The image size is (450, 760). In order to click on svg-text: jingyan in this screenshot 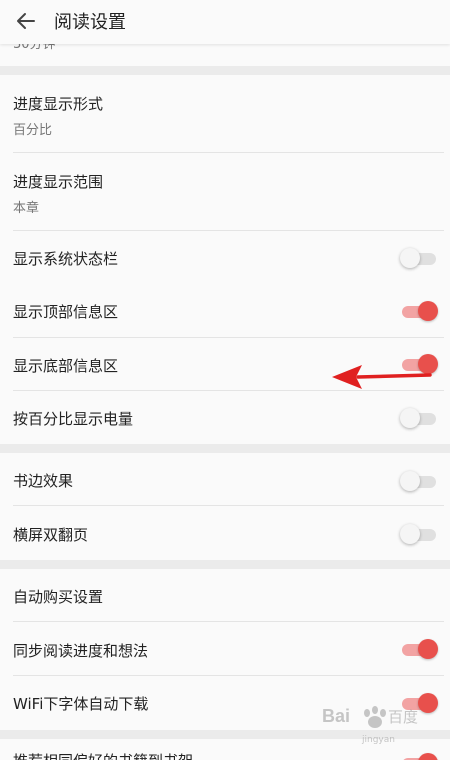, I will do `click(378, 740)`.